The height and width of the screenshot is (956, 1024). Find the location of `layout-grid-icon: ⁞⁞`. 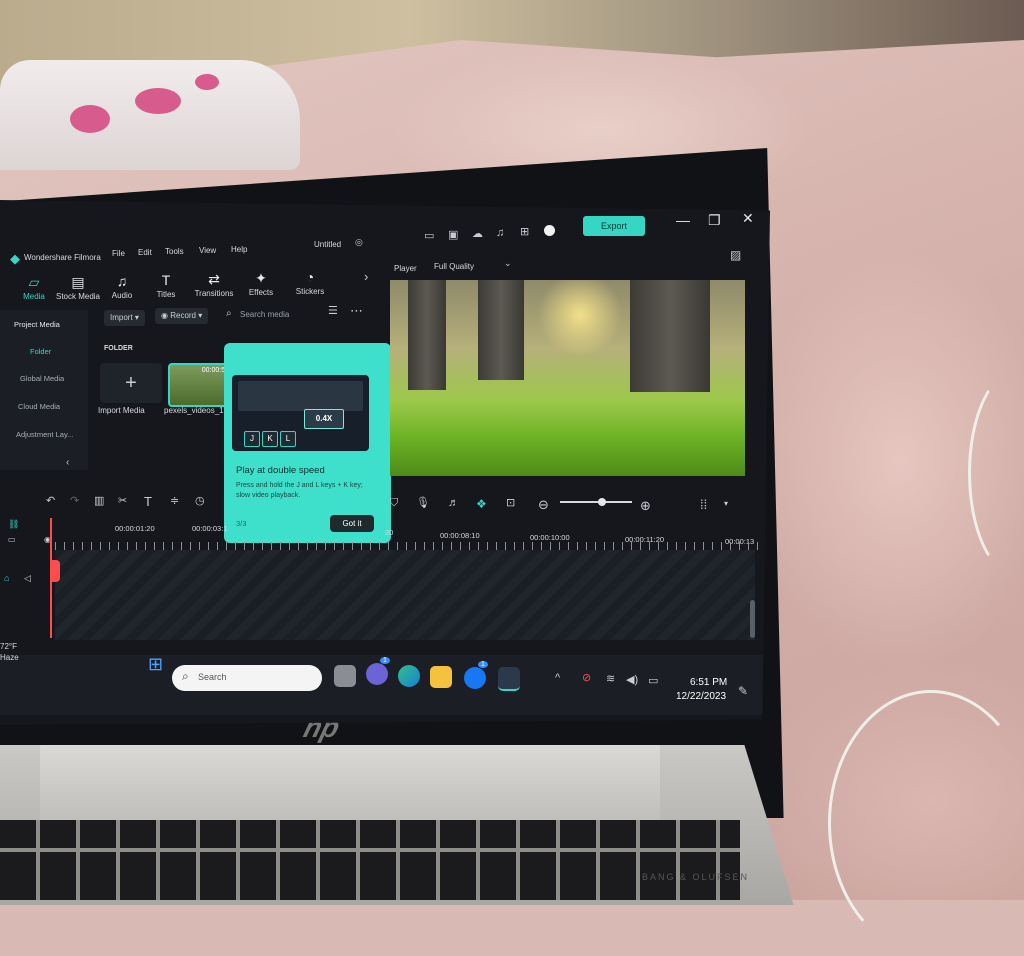

layout-grid-icon: ⁞⁞ is located at coordinates (703, 504).